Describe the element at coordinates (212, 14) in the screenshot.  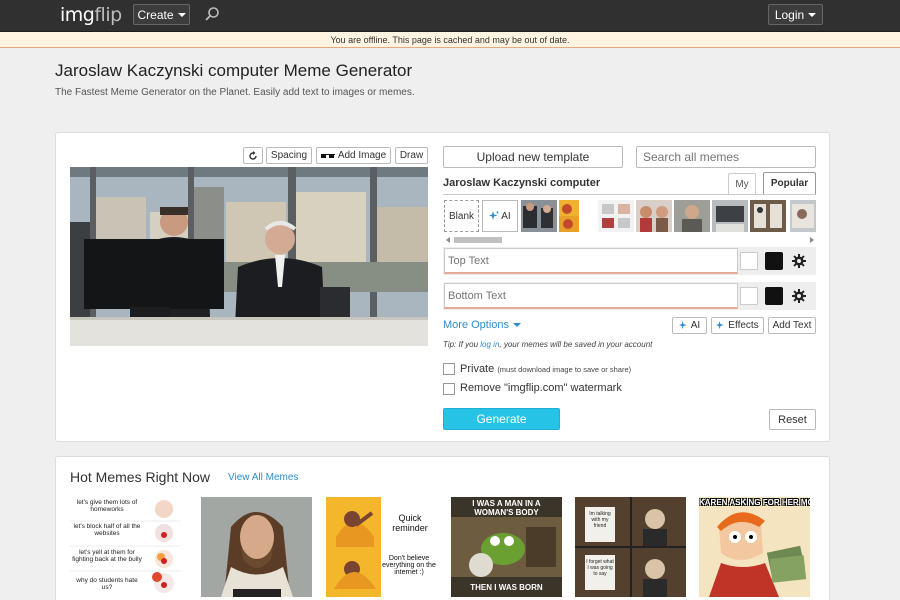
I see `search-icon` at that location.